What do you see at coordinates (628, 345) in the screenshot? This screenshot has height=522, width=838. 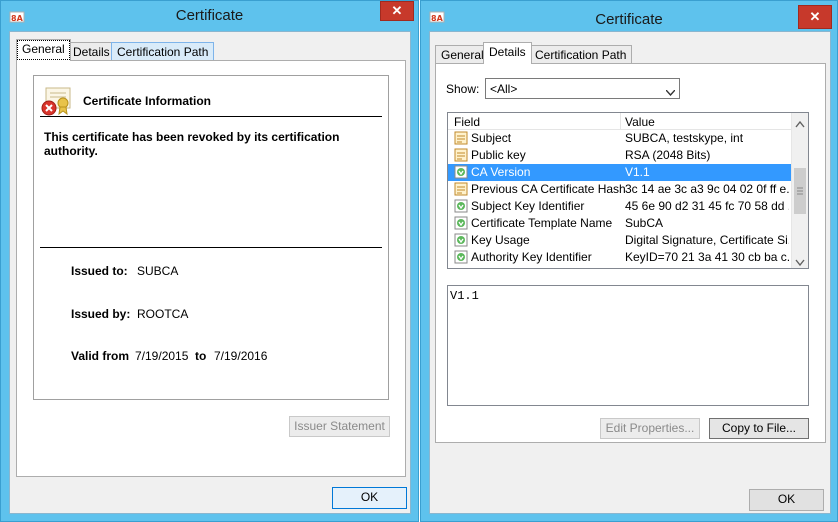 I see `field-value-textbox: V1.1` at bounding box center [628, 345].